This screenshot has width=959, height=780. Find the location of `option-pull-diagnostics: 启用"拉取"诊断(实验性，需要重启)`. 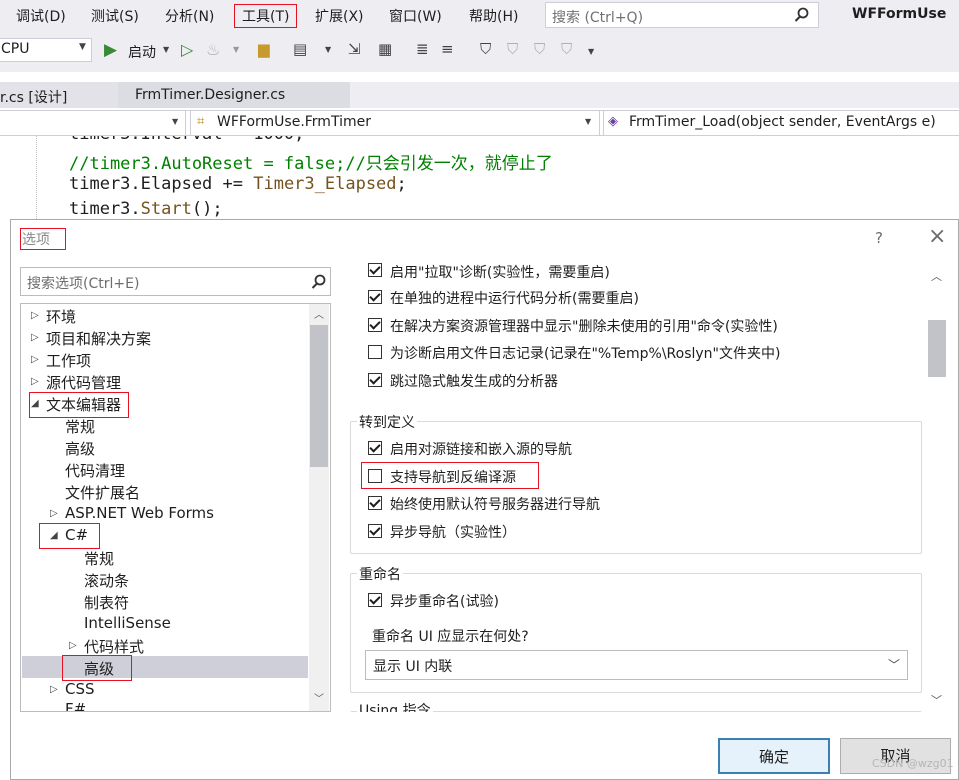

option-pull-diagnostics: 启用"拉取"诊断(实验性，需要重启) is located at coordinates (500, 273).